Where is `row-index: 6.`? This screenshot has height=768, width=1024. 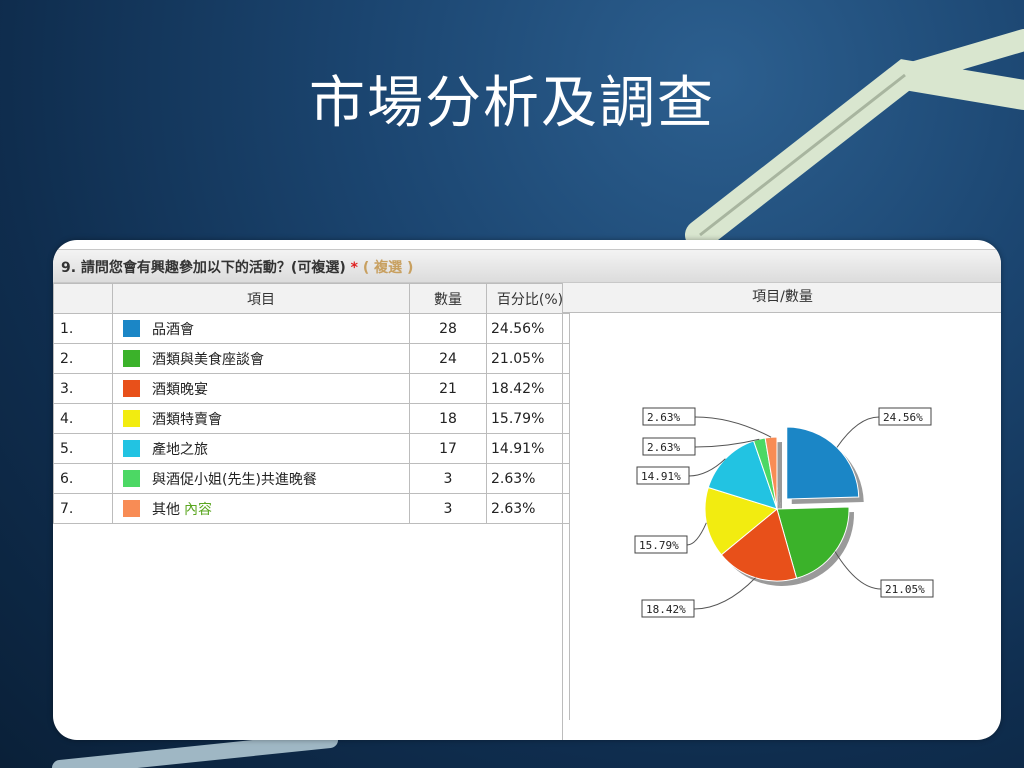
row-index: 6. is located at coordinates (83, 478).